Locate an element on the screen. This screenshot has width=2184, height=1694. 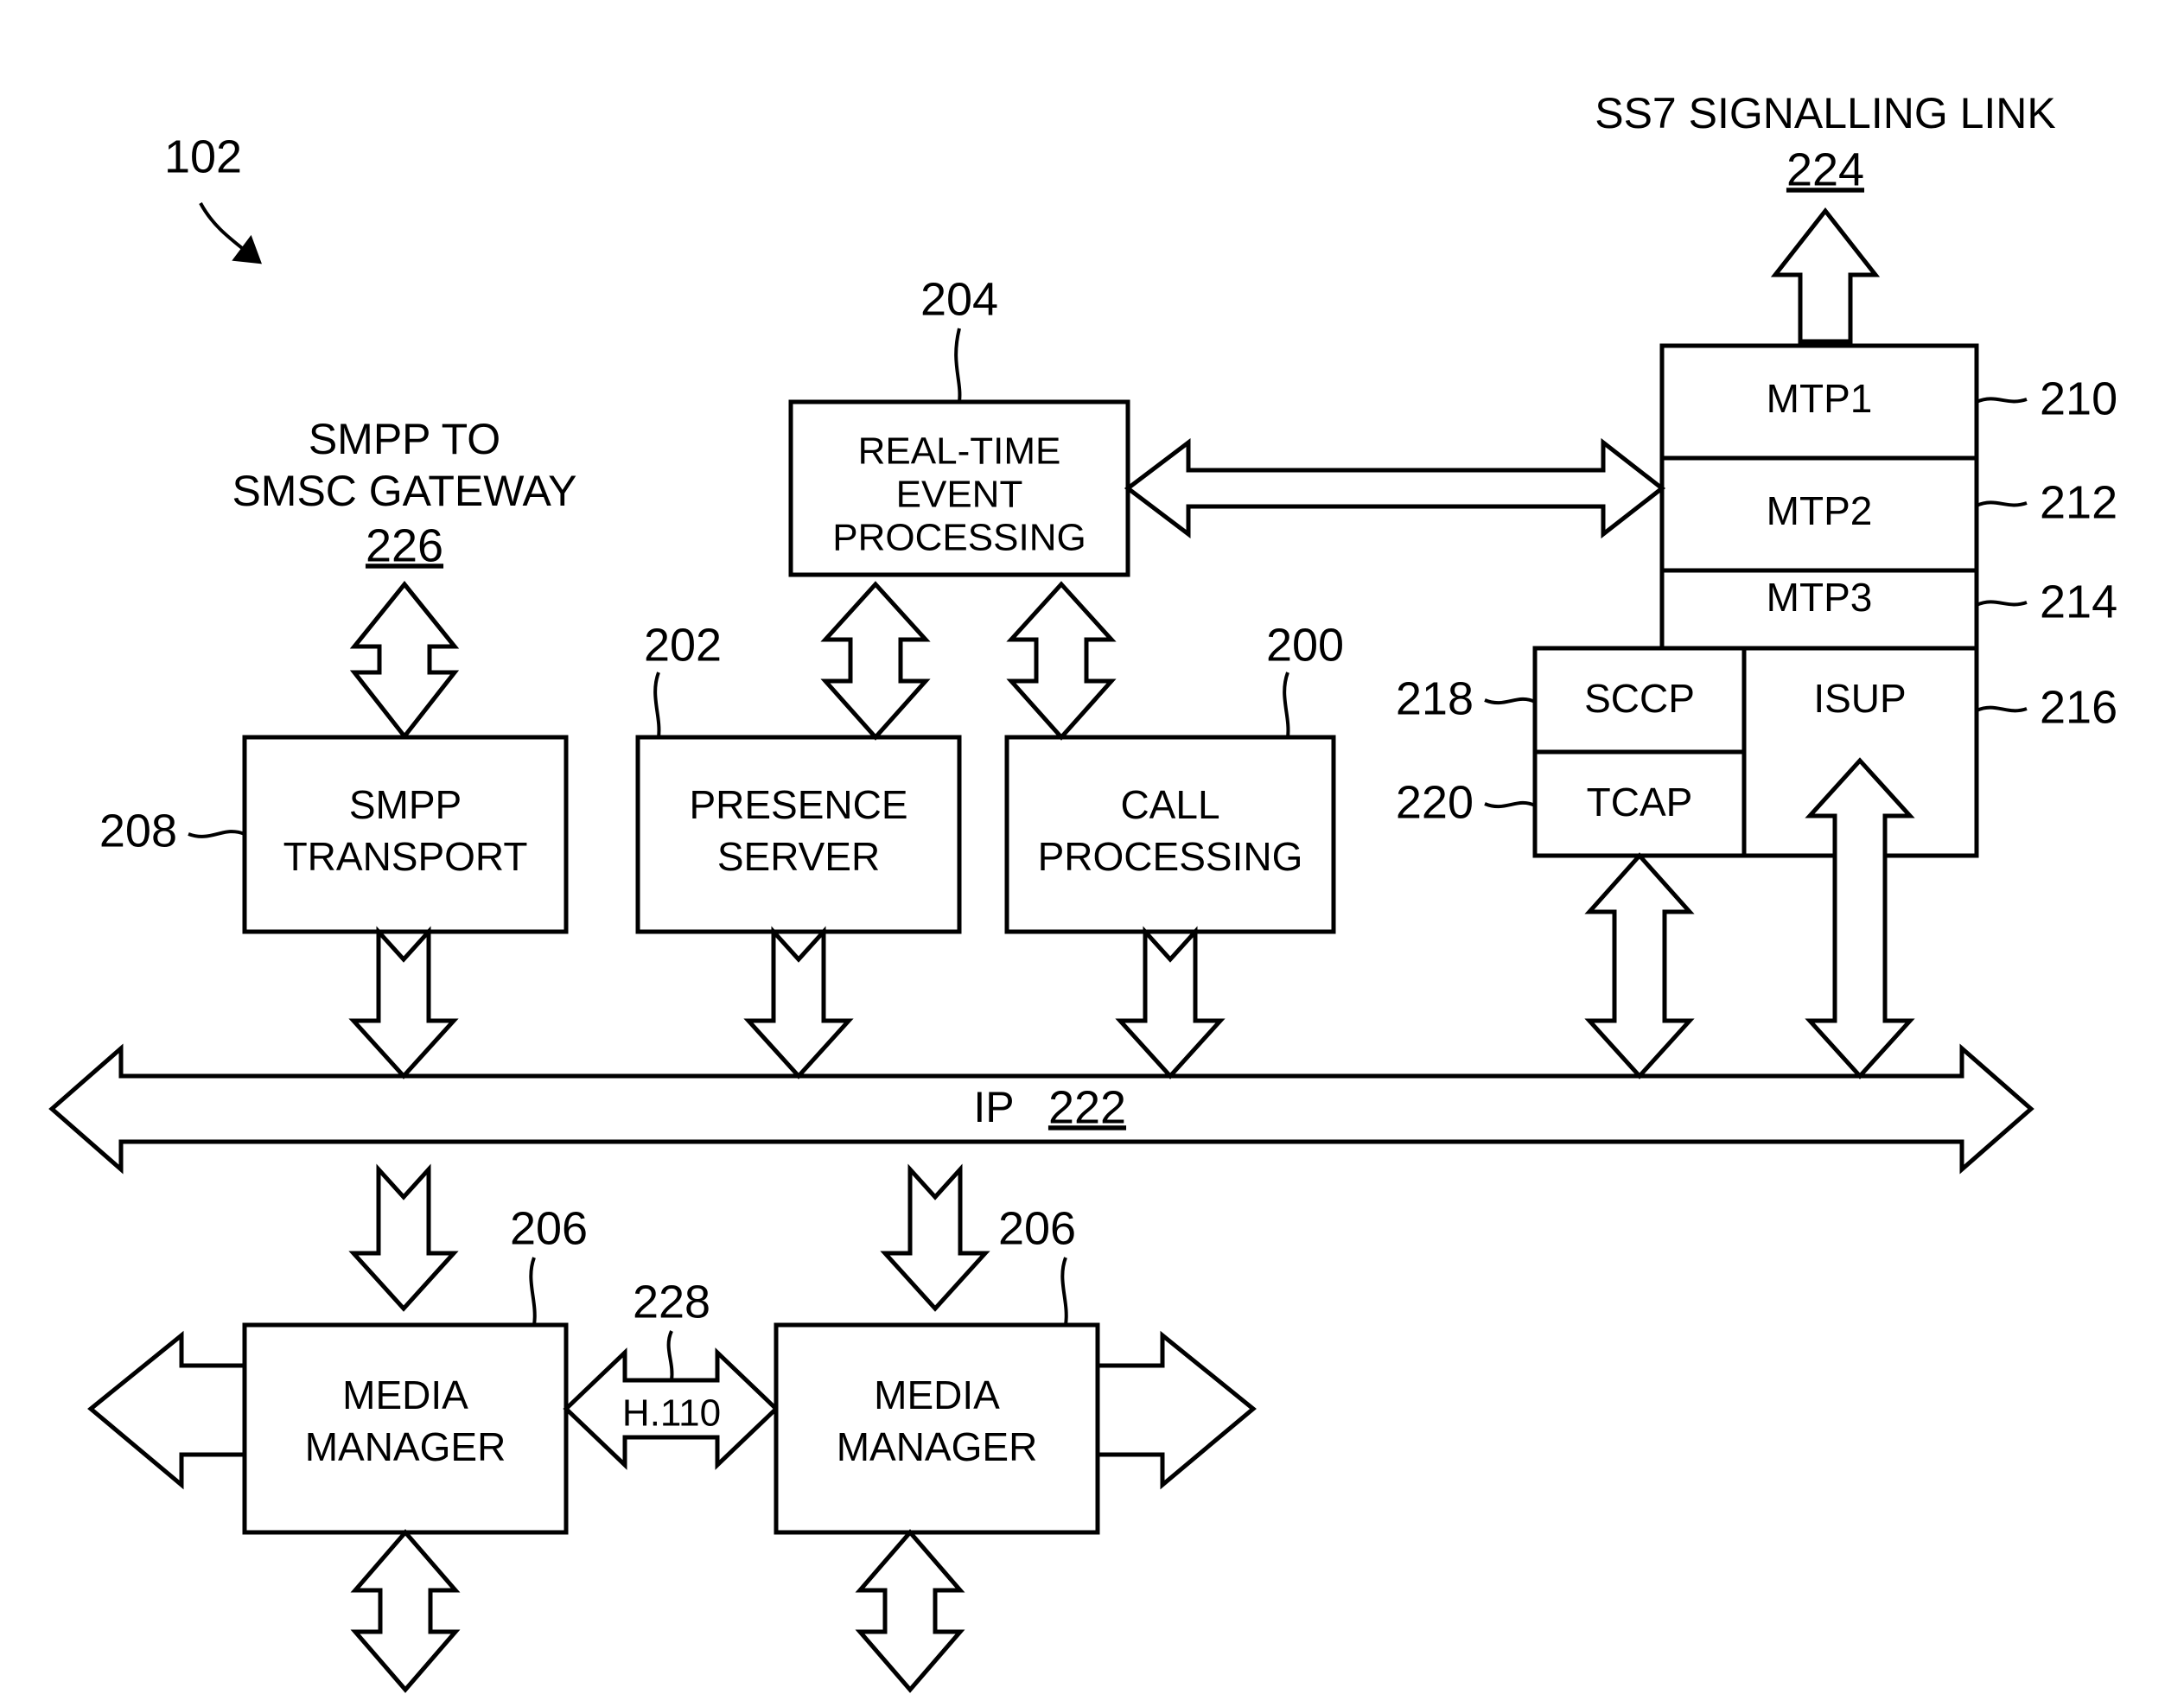
smpp-gateway-caption-line1: SMPP TO is located at coordinates (405, 439).